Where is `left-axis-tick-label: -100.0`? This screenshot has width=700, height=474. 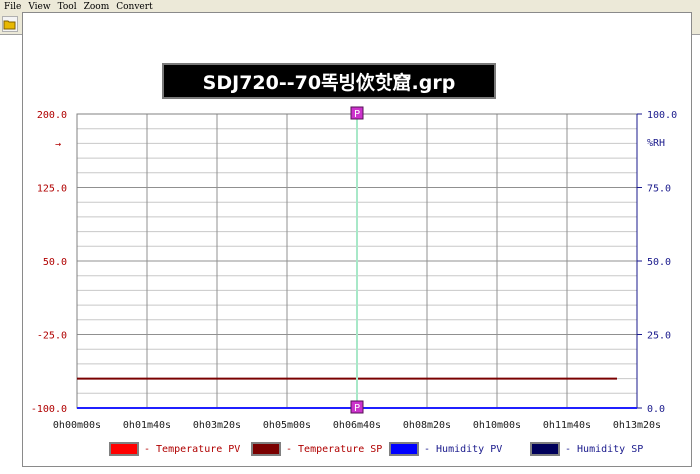 left-axis-tick-label: -100.0 is located at coordinates (49, 409).